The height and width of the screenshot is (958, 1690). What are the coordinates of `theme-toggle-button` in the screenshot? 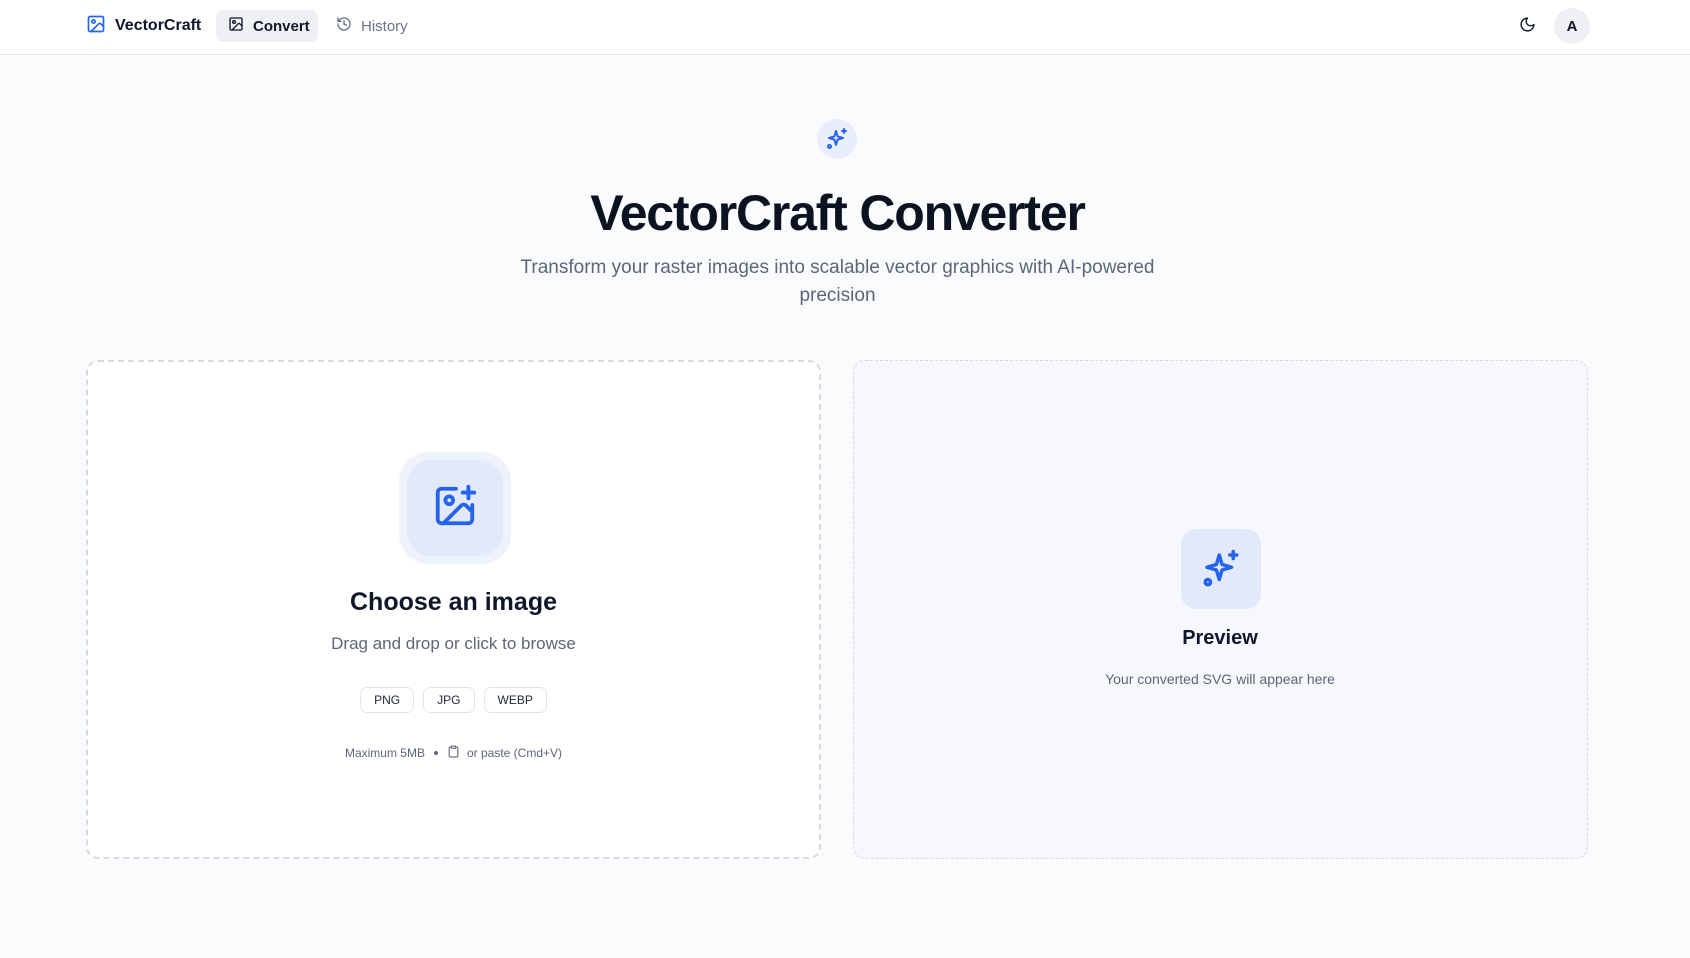 It's located at (1527, 27).